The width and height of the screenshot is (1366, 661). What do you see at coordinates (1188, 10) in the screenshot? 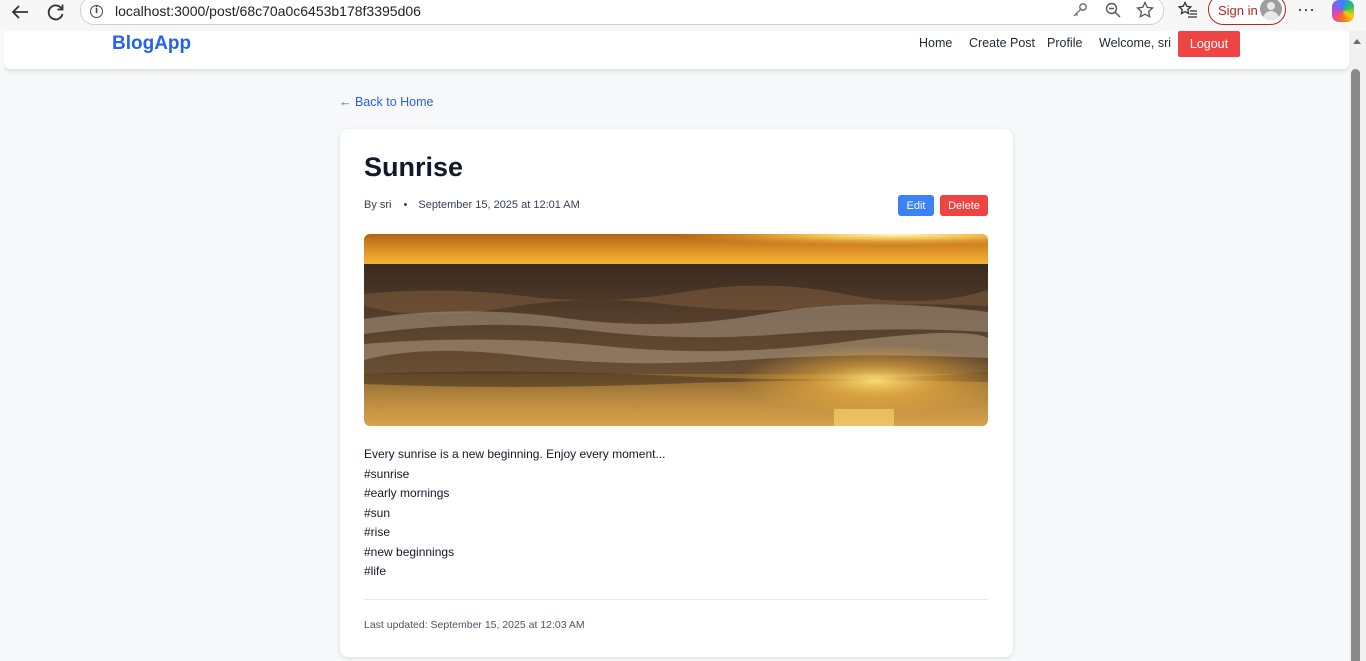
I see `favorites-list-icon` at bounding box center [1188, 10].